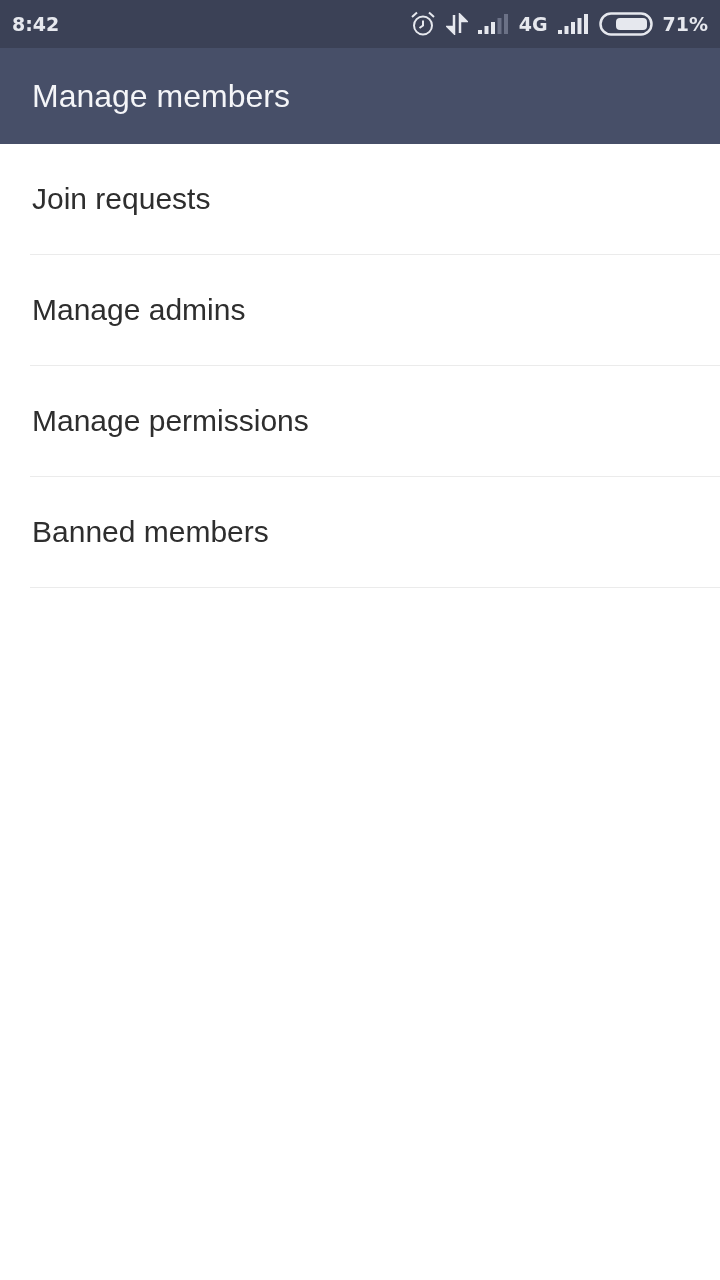 This screenshot has height=1280, width=720. I want to click on status-time: 8:42, so click(36, 24).